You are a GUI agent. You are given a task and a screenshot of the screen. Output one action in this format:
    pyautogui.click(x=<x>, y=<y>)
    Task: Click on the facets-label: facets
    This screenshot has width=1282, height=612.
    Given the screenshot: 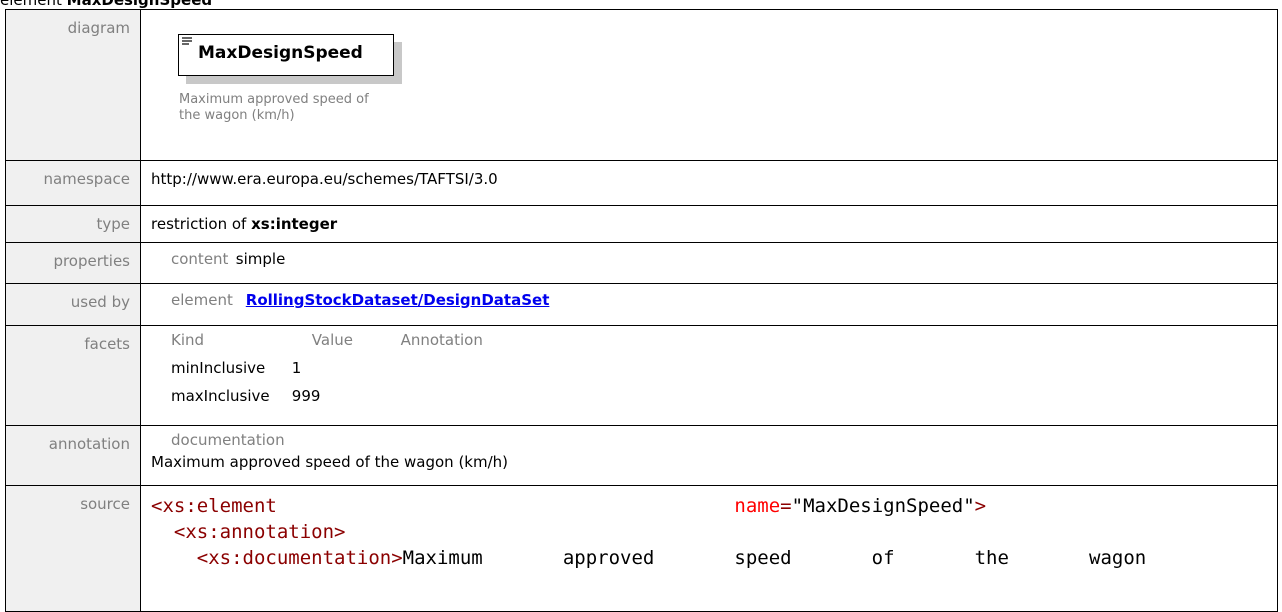 What is the action you would take?
    pyautogui.click(x=73, y=375)
    